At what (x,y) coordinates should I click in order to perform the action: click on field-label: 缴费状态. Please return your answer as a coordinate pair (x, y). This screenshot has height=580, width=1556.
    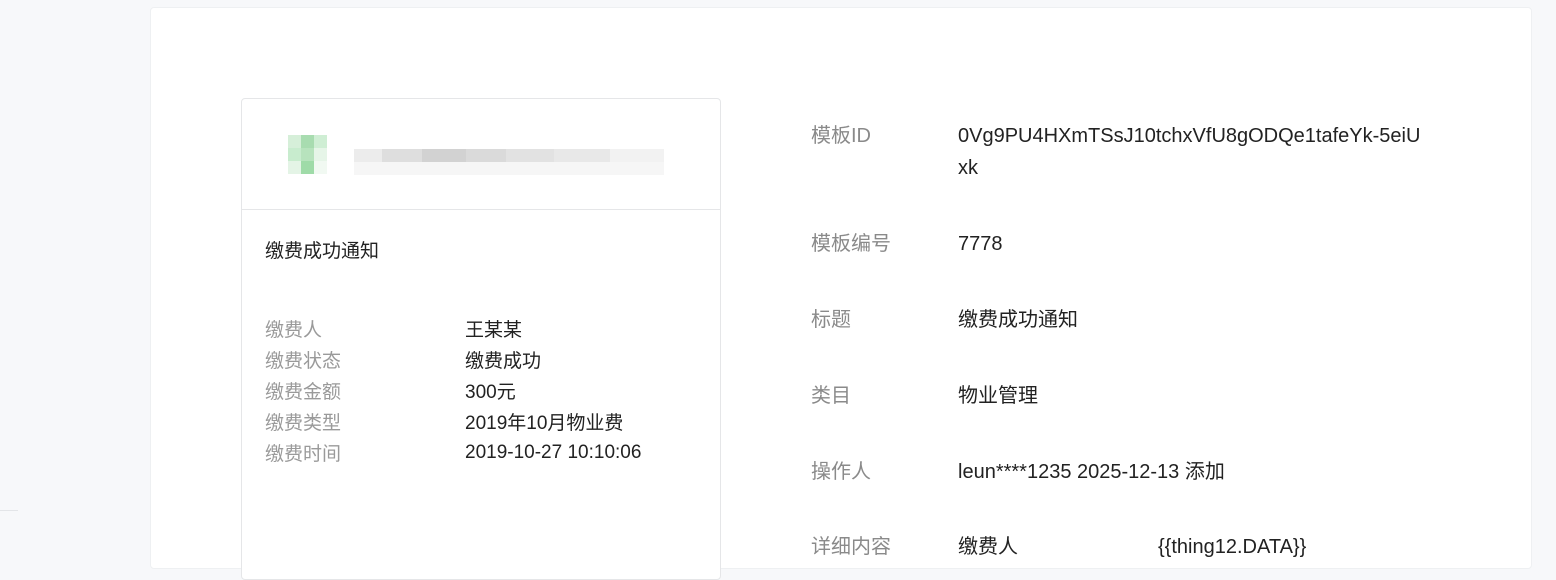
    Looking at the image, I should click on (303, 361).